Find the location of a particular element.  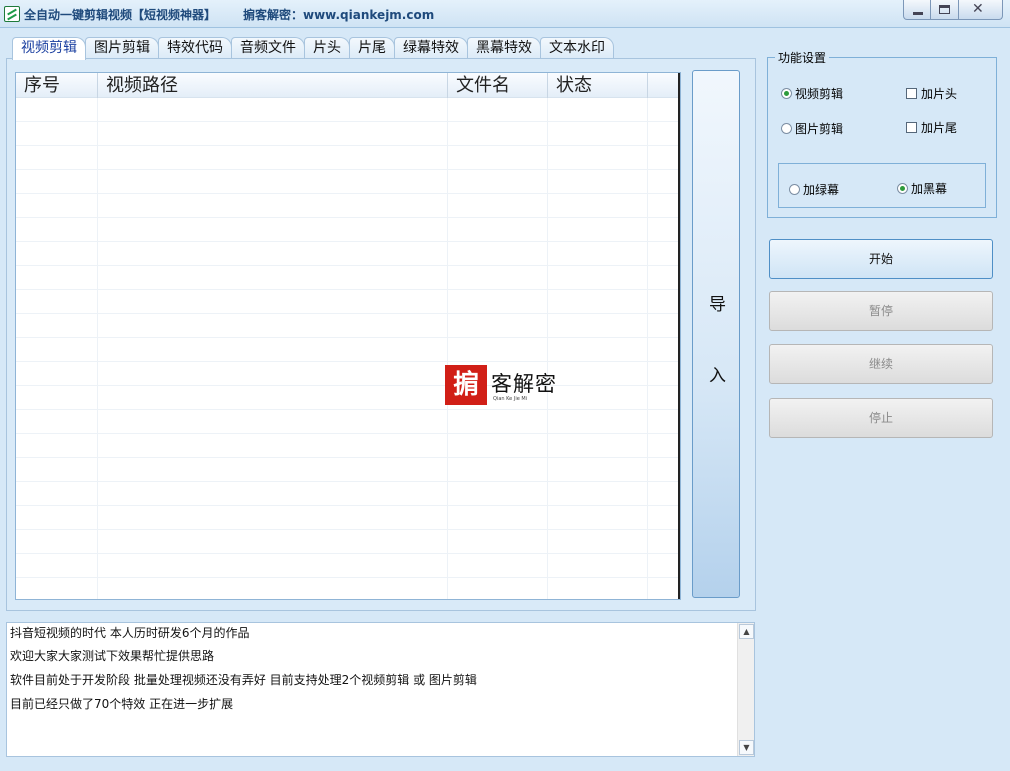

import-button: 导 入 is located at coordinates (716, 334).